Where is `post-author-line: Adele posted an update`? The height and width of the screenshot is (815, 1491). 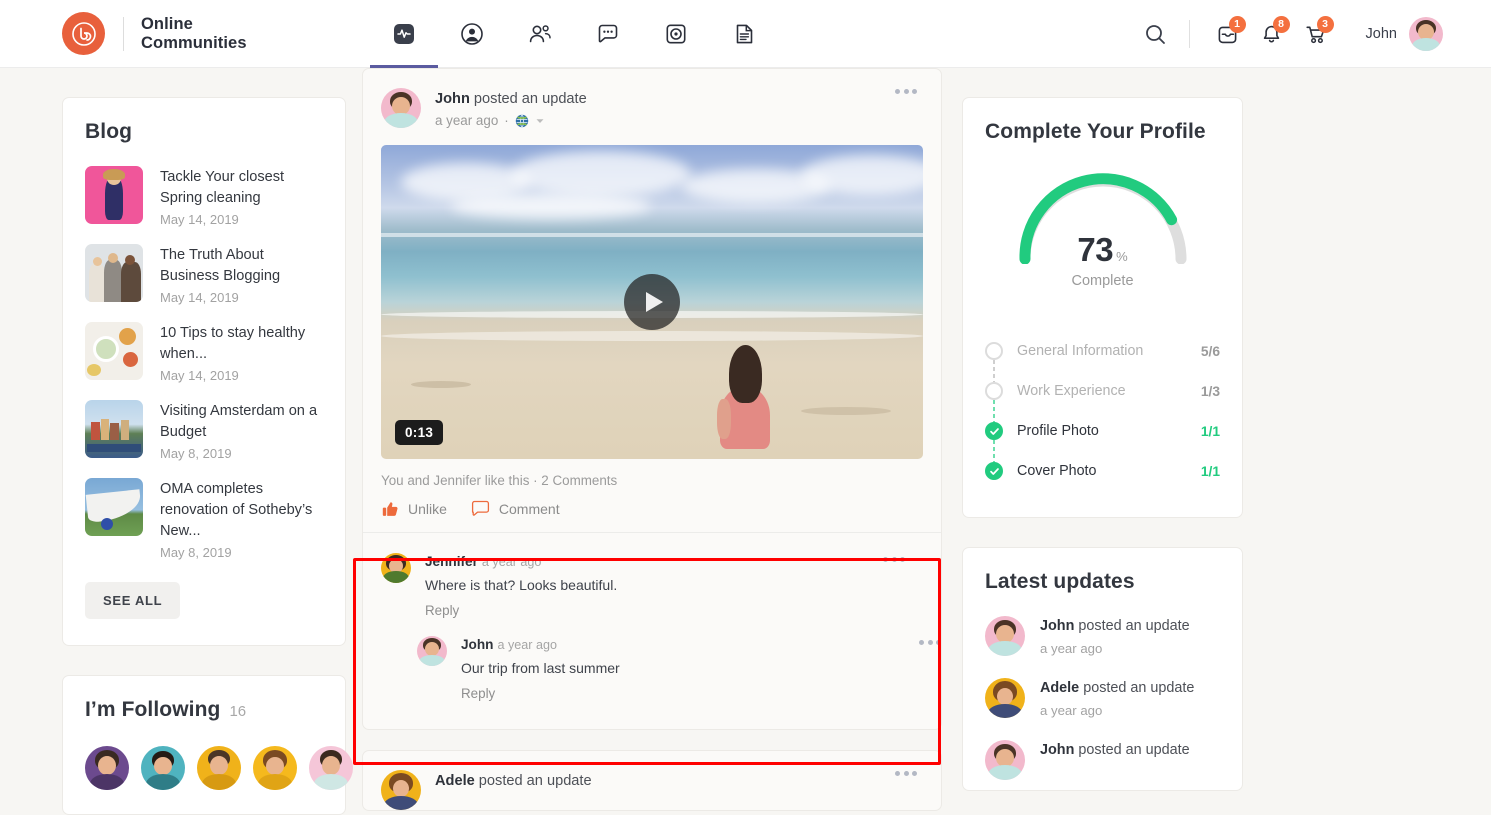 post-author-line: Adele posted an update is located at coordinates (513, 781).